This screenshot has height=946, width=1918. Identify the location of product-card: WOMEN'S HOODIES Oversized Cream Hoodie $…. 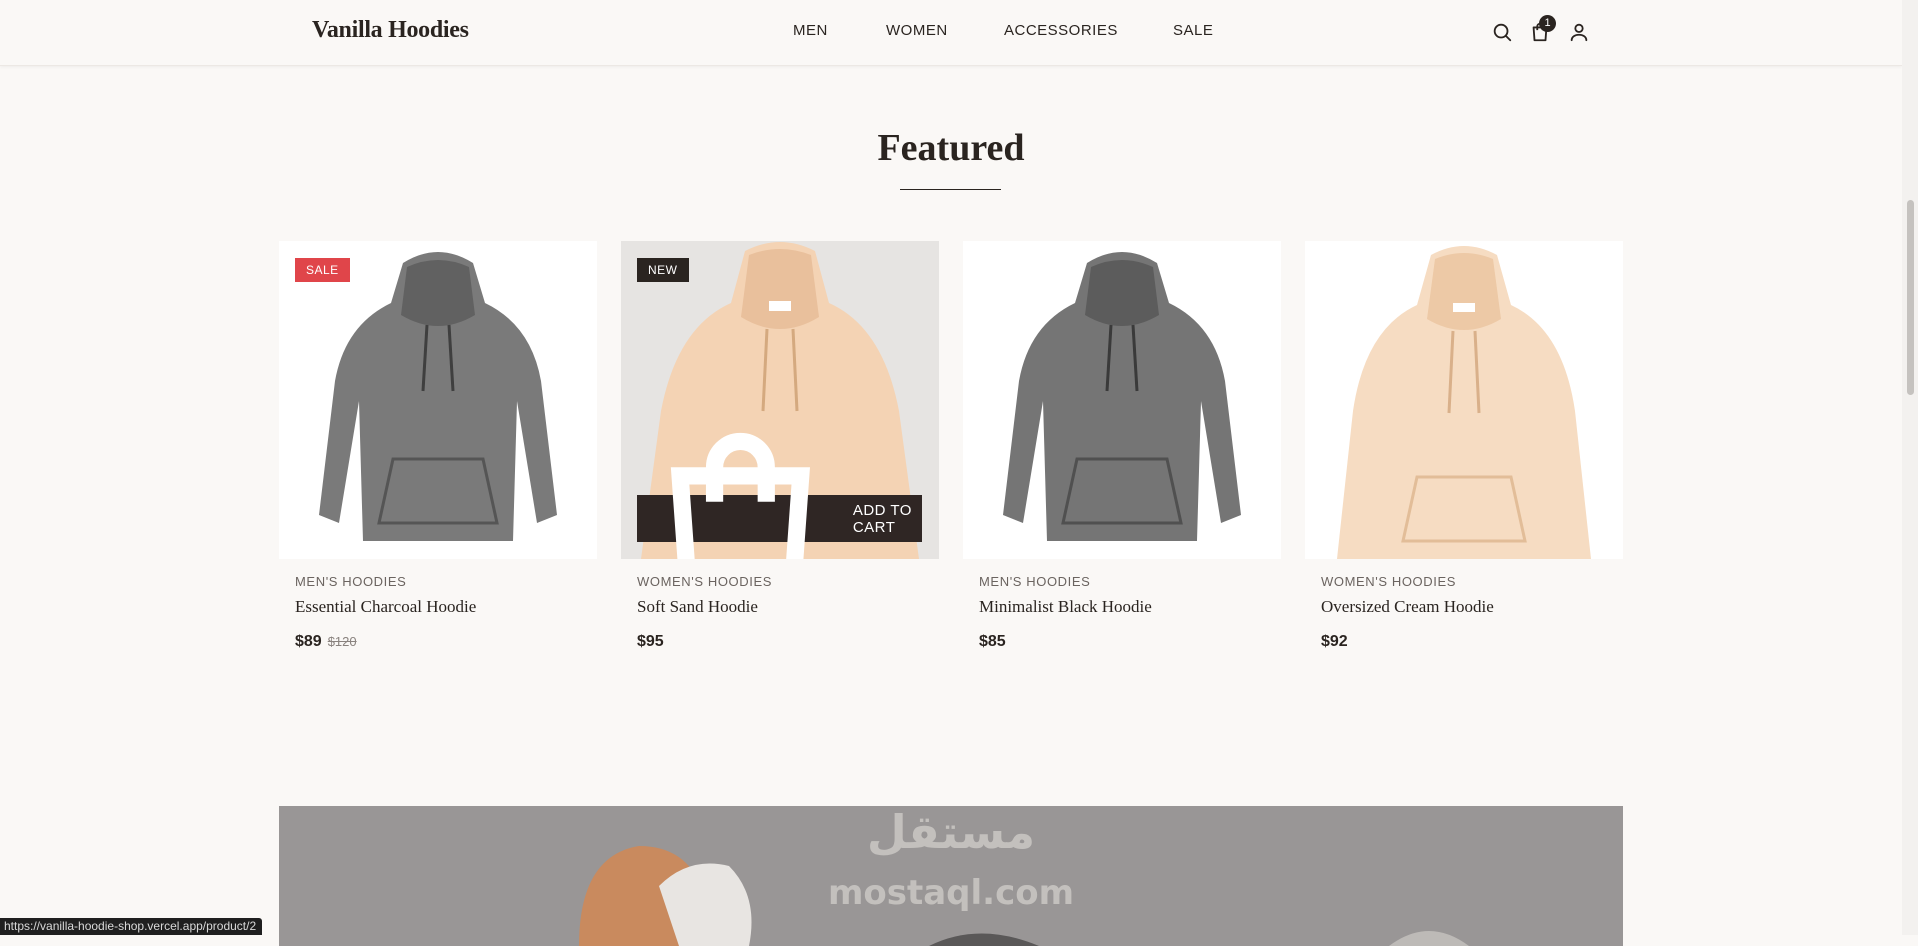
(1464, 445).